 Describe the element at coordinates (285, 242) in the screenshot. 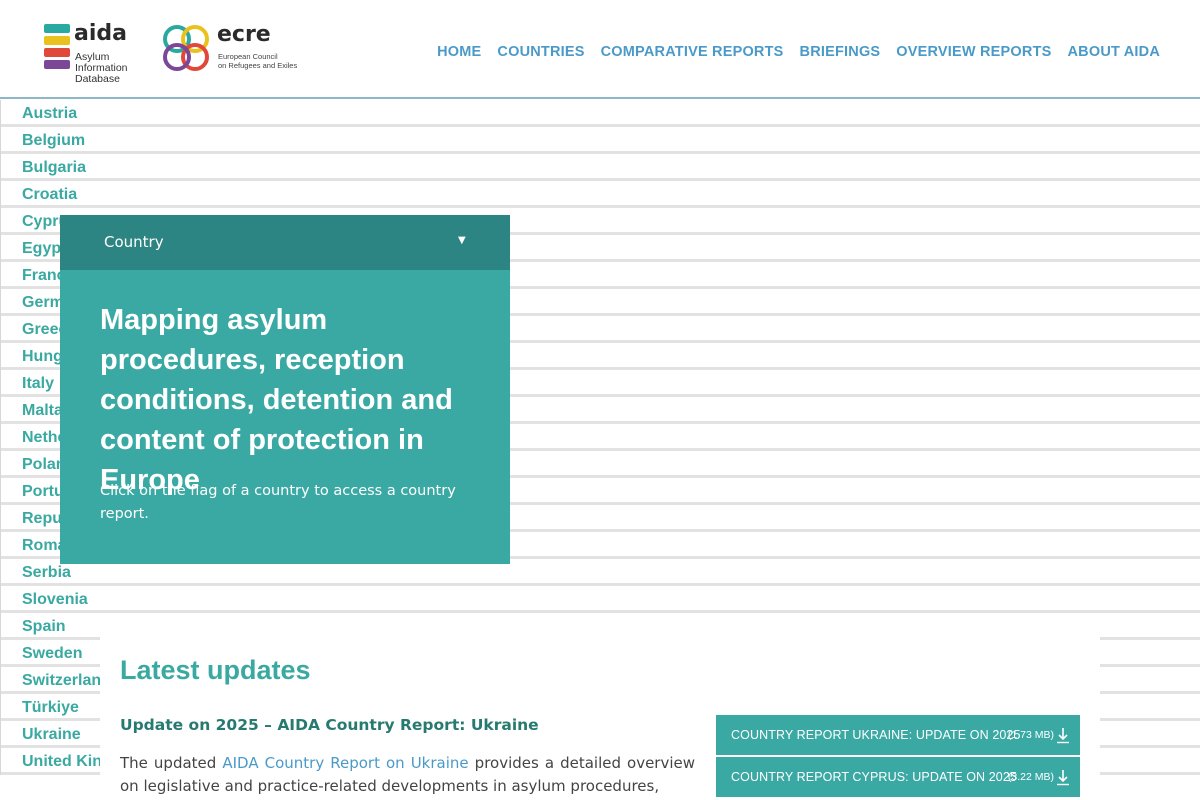

I see `country-select: Country ▼` at that location.